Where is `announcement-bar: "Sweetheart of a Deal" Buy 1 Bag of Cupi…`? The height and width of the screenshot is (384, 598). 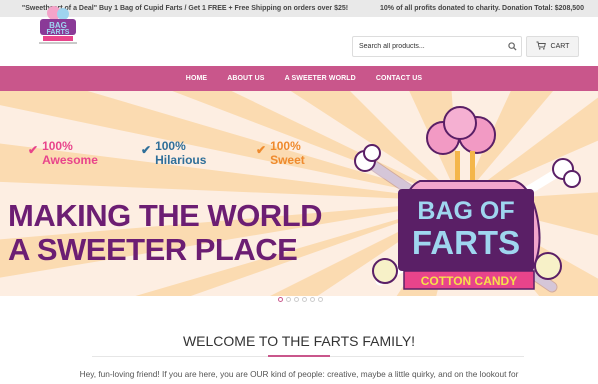
announcement-bar: "Sweetheart of a Deal" Buy 1 Bag of Cupi… is located at coordinates (299, 8).